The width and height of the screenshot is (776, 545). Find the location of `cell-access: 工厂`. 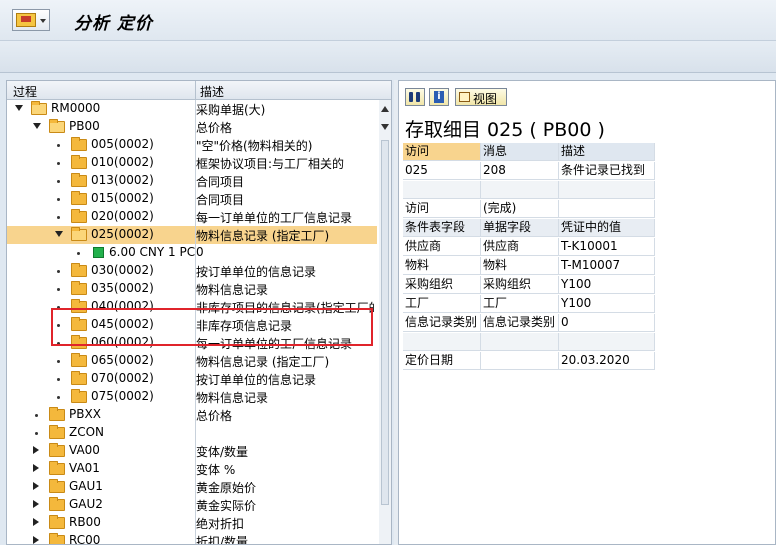

cell-access: 工厂 is located at coordinates (442, 304).